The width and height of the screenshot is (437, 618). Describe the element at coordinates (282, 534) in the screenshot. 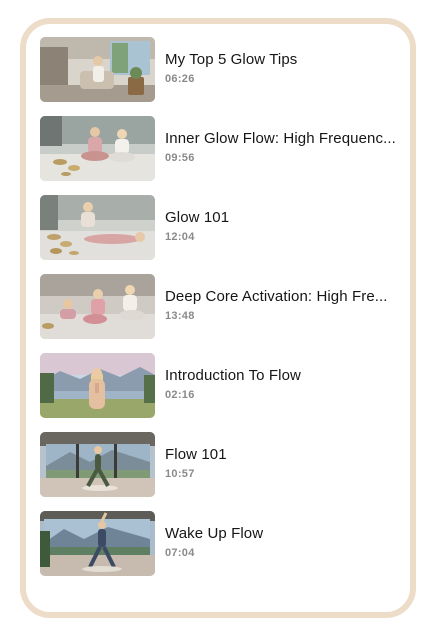

I see `video-title: Wake Up Flow` at that location.